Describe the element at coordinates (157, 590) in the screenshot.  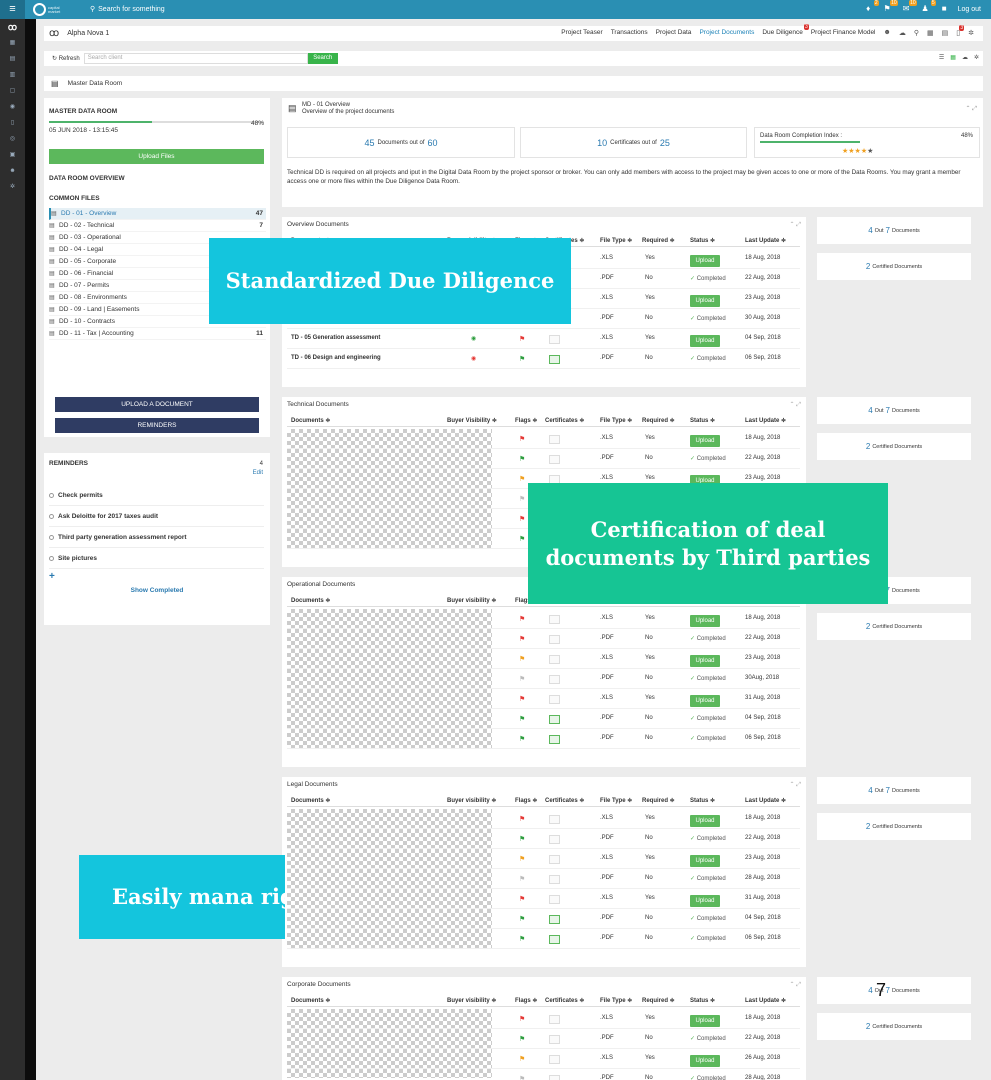
I see `show-completed-link: Show Completed` at that location.